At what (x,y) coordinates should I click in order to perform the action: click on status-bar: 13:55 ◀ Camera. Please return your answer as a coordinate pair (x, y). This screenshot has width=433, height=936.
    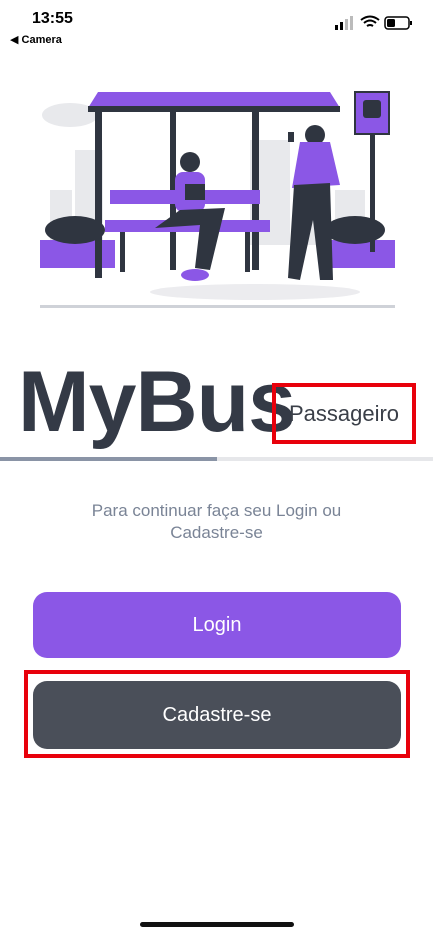
    Looking at the image, I should click on (216, 25).